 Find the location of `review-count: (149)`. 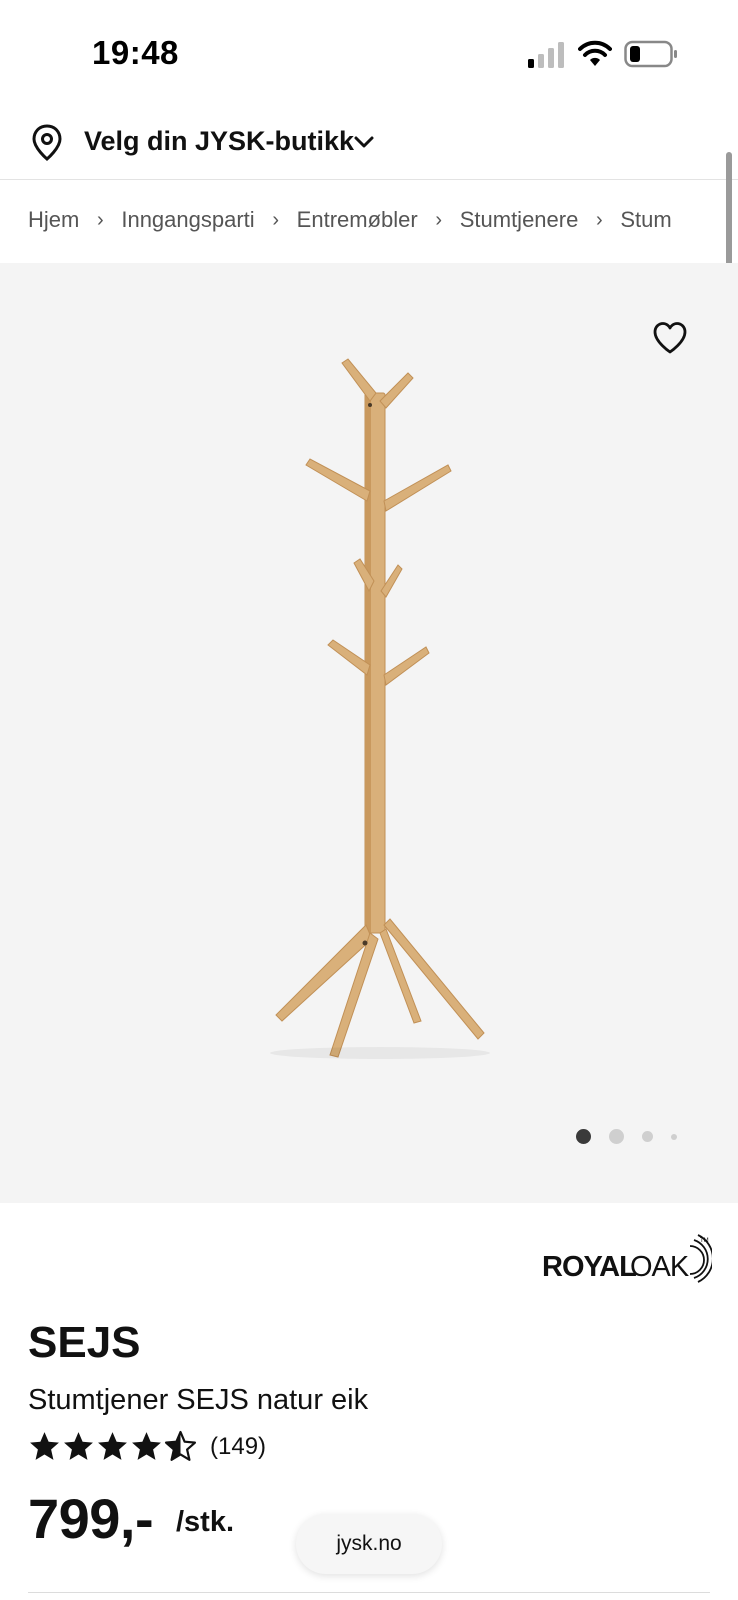

review-count: (149) is located at coordinates (238, 1447).